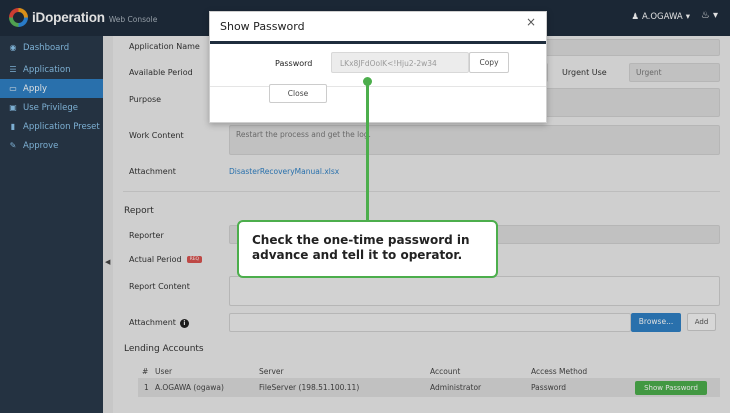 This screenshot has height=413, width=730. What do you see at coordinates (489, 62) in the screenshot?
I see `copy-button: Copy` at bounding box center [489, 62].